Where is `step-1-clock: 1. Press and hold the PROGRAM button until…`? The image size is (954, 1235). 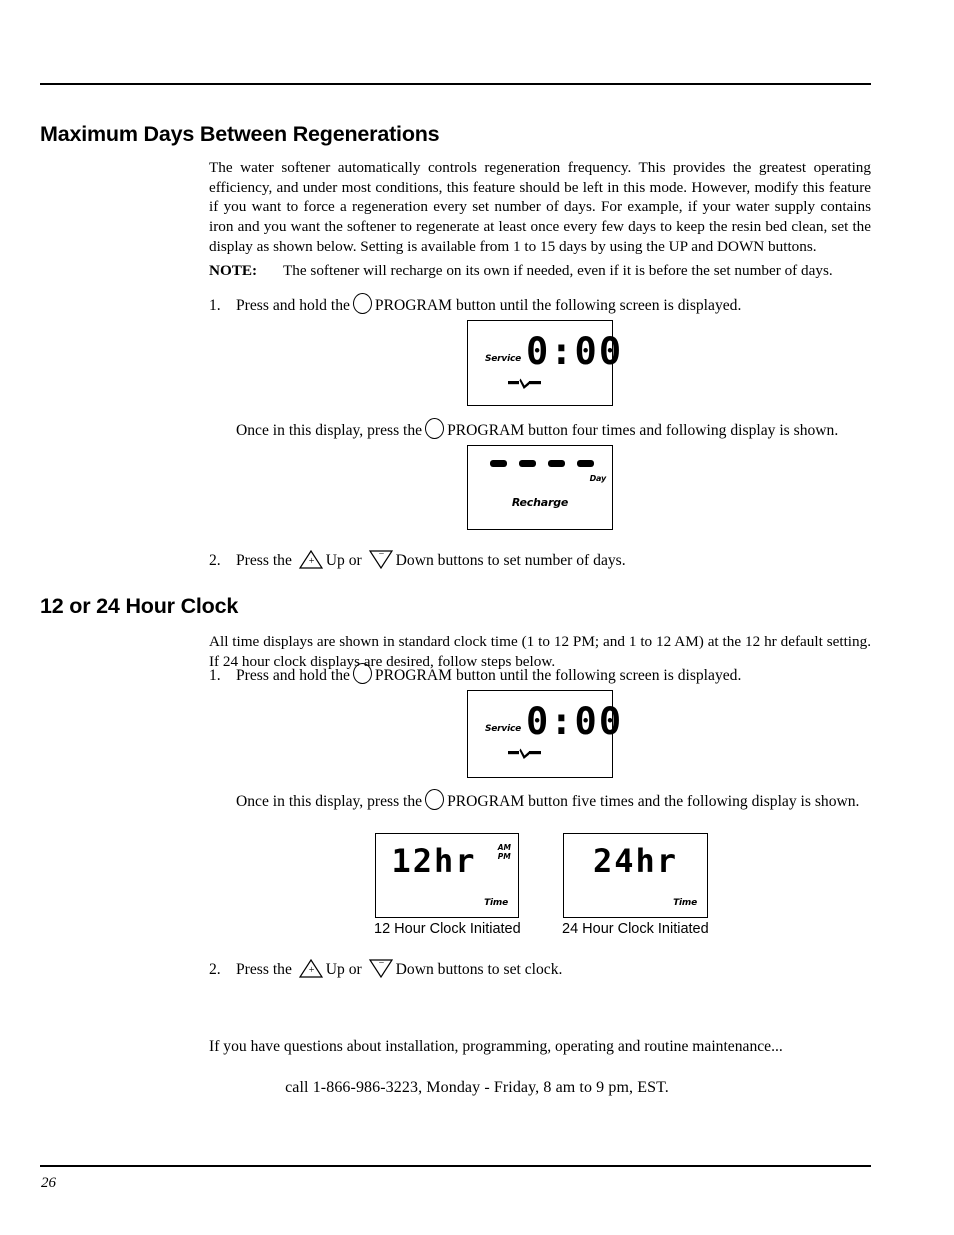 step-1-clock: 1. Press and hold the PROGRAM button until… is located at coordinates (475, 674).